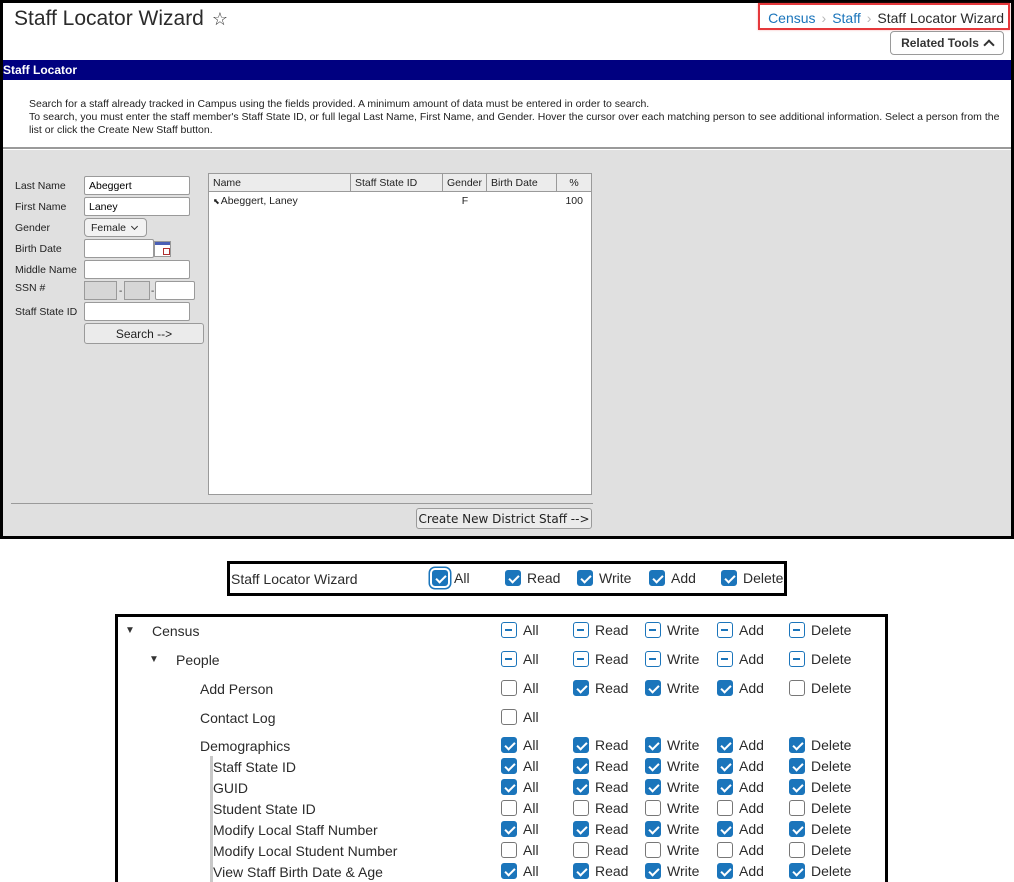 The height and width of the screenshot is (882, 1014). I want to click on search-button: Search -->, so click(144, 333).